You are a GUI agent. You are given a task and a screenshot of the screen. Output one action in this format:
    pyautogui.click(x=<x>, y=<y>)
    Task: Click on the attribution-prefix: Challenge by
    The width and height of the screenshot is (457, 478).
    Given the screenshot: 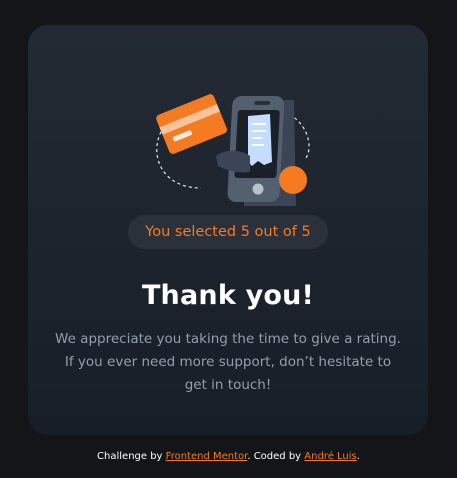 What is the action you would take?
    pyautogui.click(x=130, y=456)
    